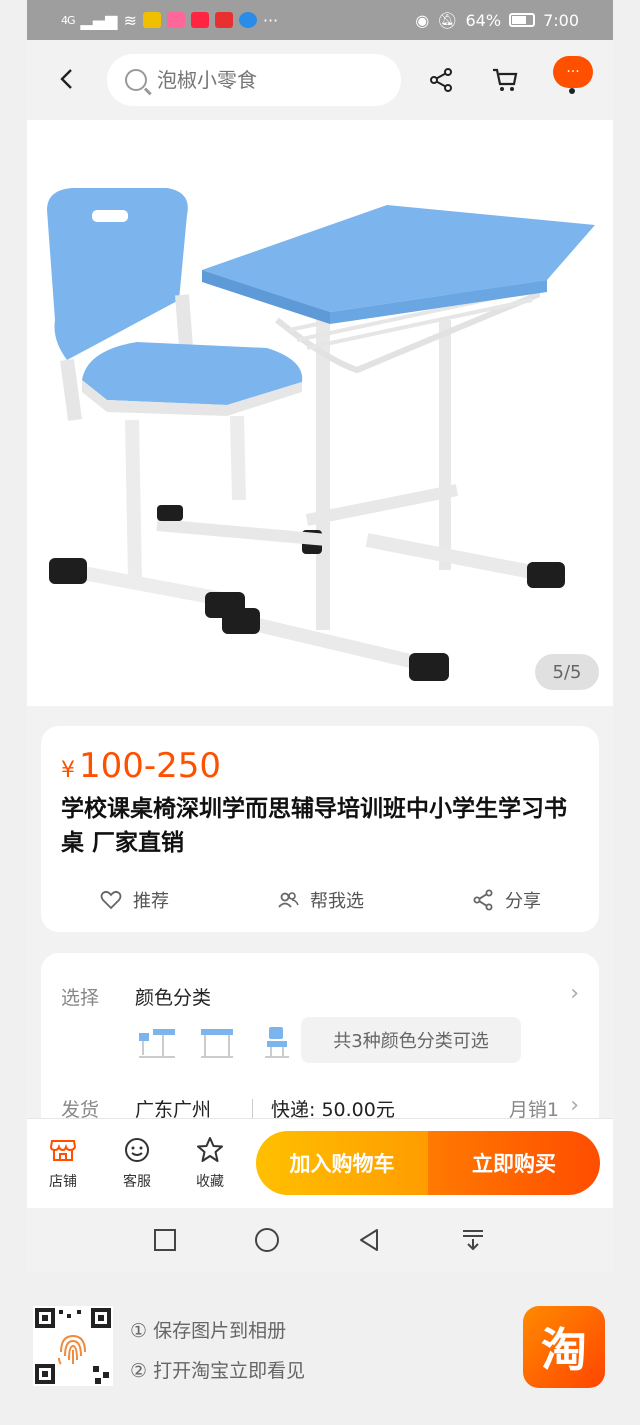 The image size is (640, 1425). Describe the element at coordinates (567, 672) in the screenshot. I see `image-counter: 5/5` at that location.